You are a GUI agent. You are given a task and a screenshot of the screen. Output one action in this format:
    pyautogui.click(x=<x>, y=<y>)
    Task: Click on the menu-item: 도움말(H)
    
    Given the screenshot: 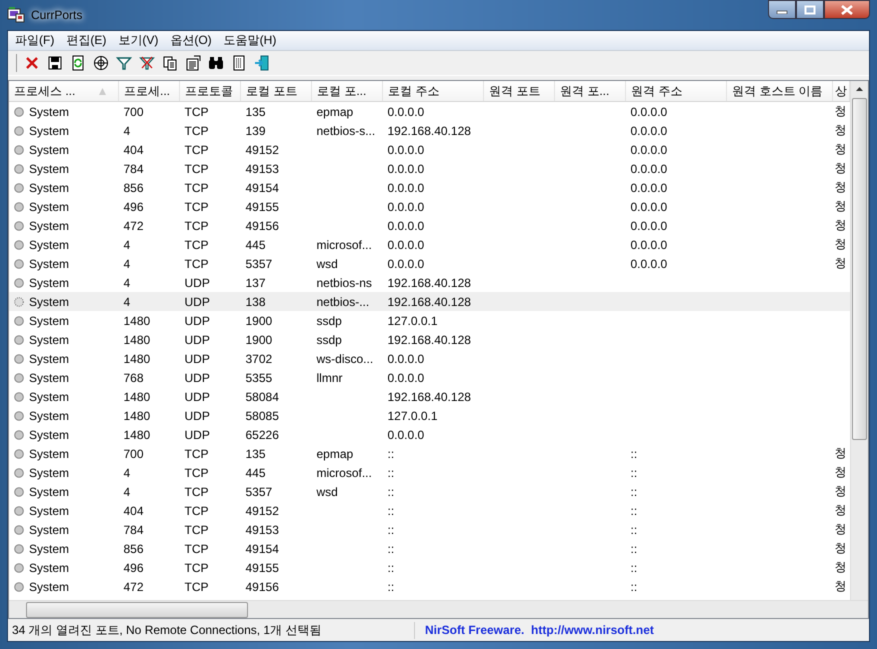 What is the action you would take?
    pyautogui.click(x=252, y=40)
    